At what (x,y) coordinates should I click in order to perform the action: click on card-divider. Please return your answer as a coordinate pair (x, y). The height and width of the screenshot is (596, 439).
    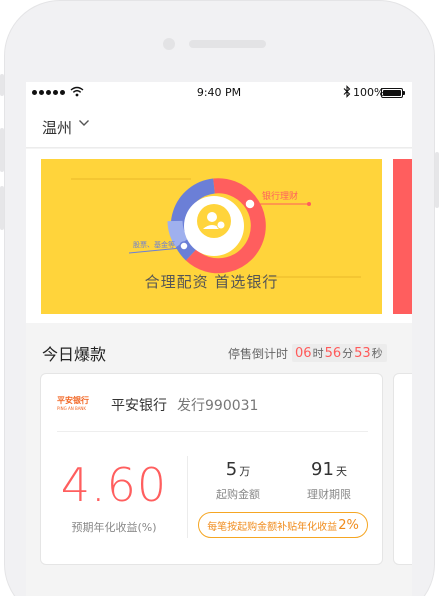
    Looking at the image, I should click on (212, 431).